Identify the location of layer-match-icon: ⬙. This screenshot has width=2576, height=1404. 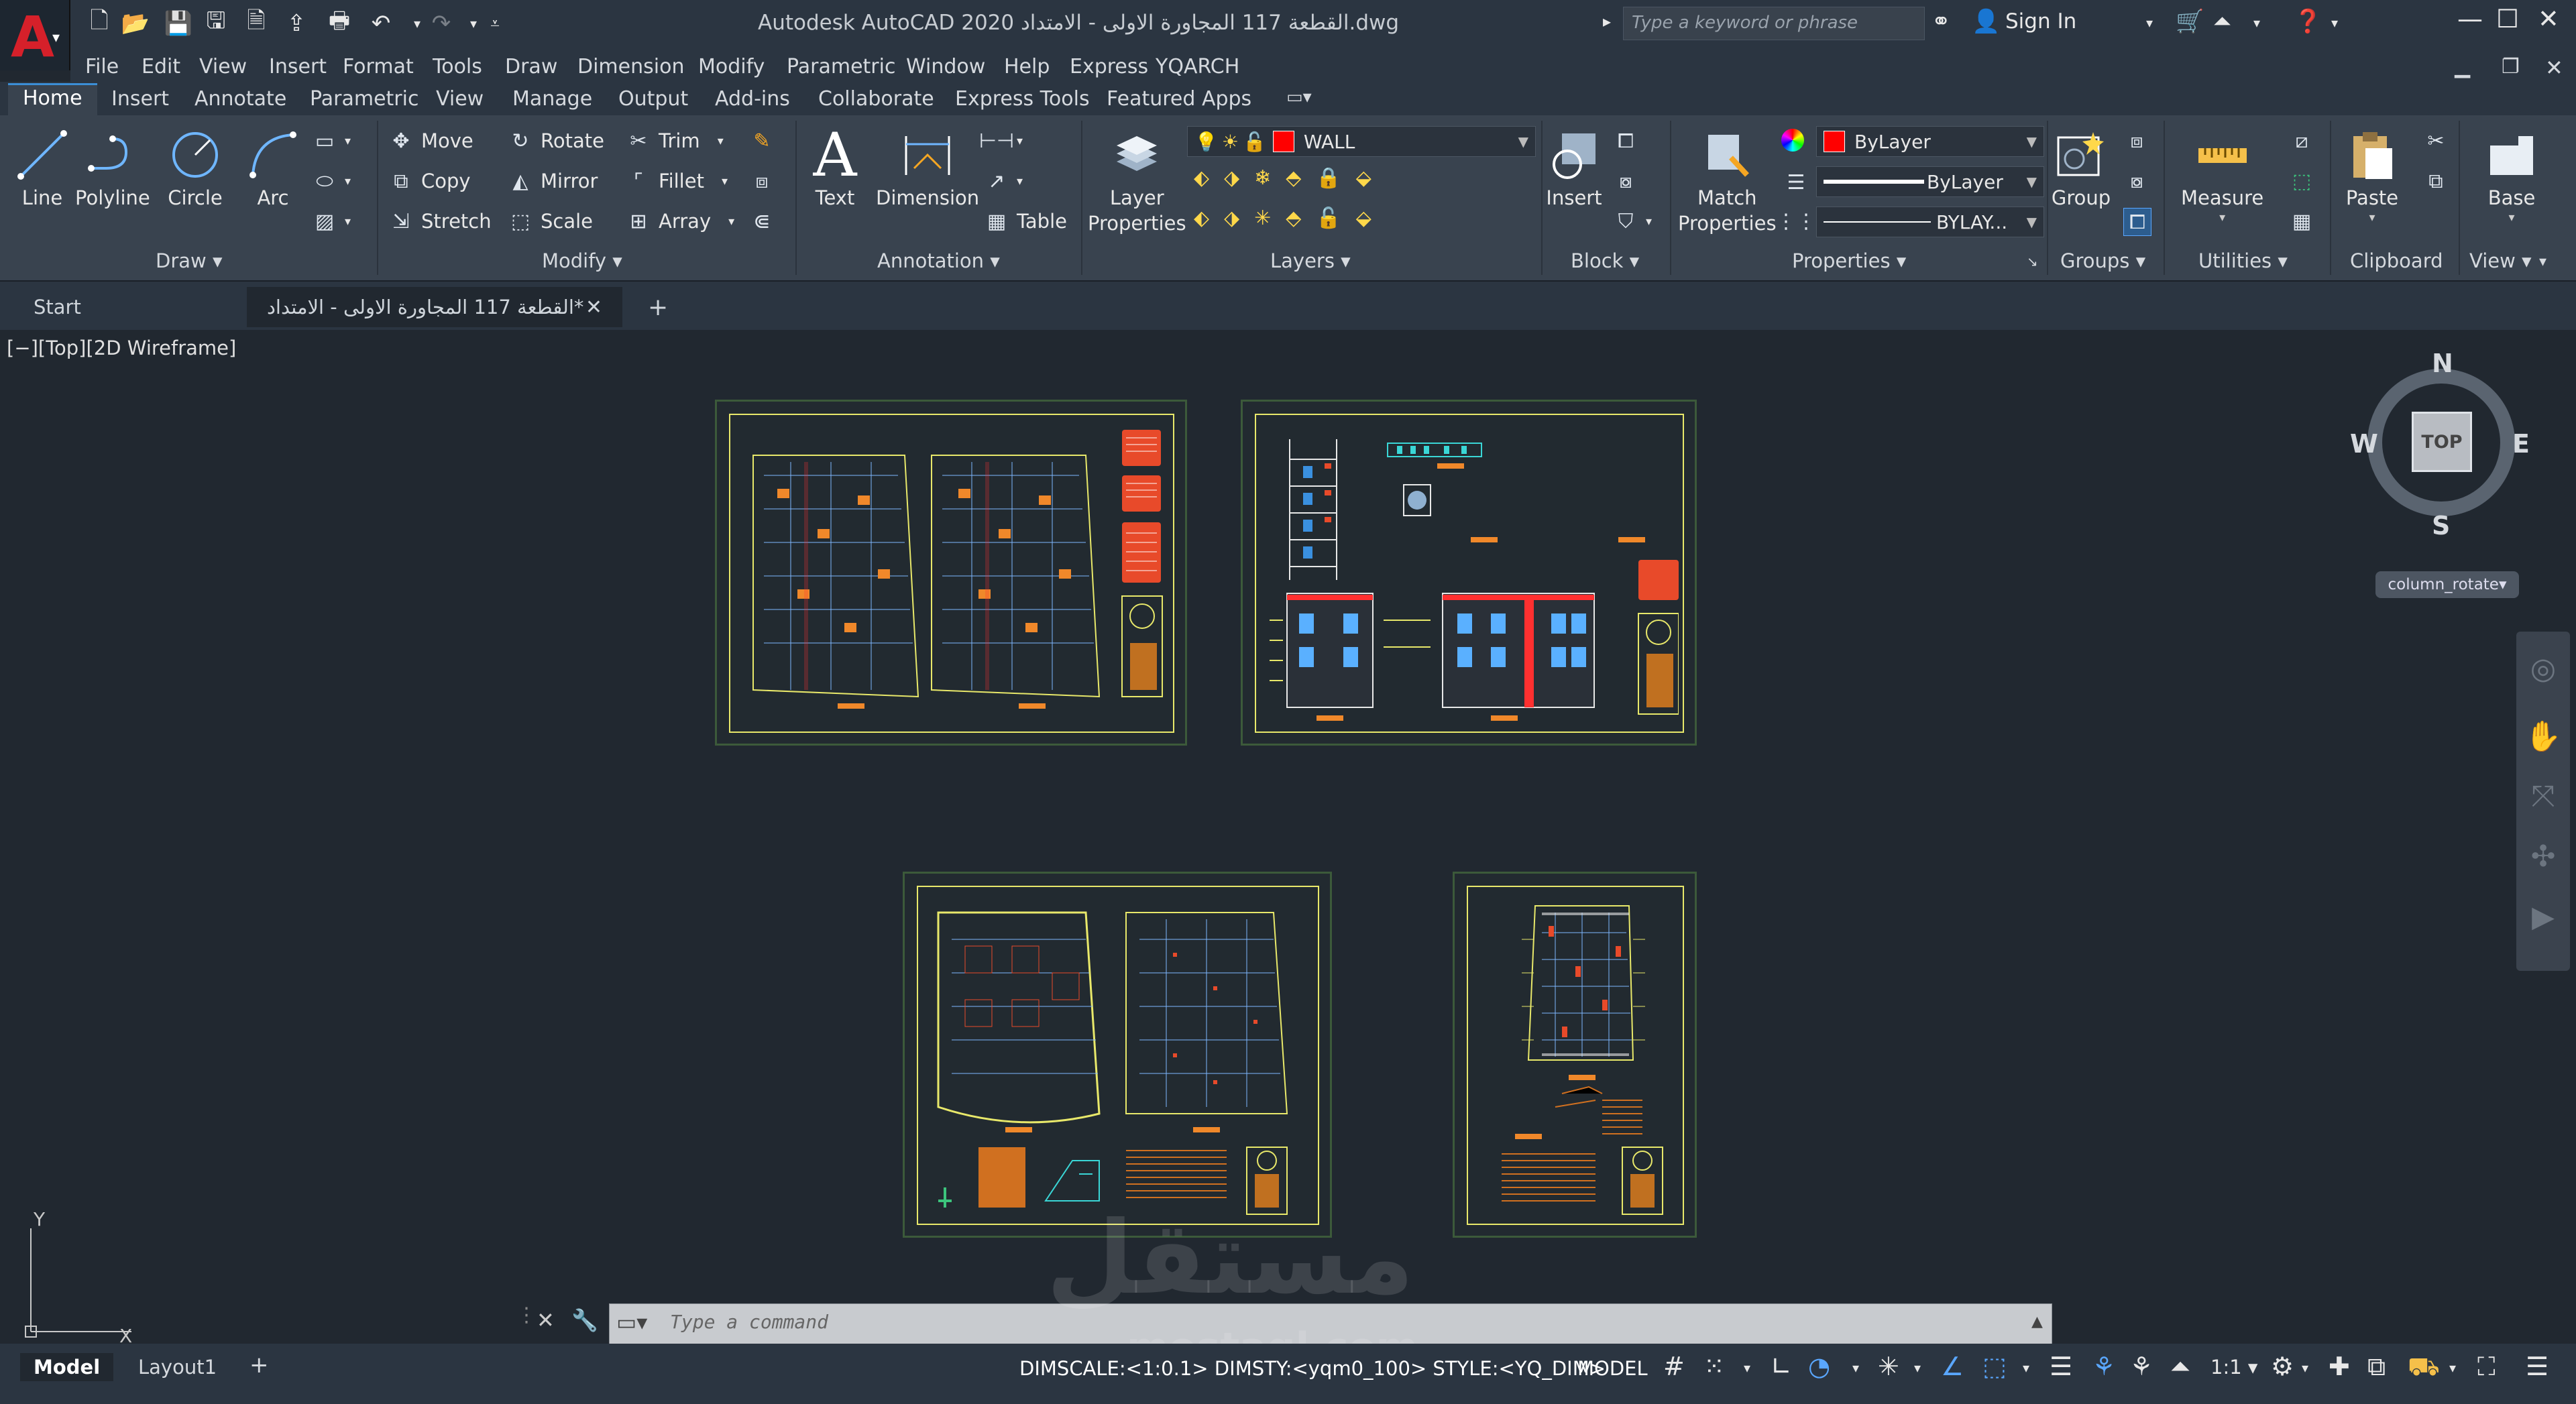
(1363, 178).